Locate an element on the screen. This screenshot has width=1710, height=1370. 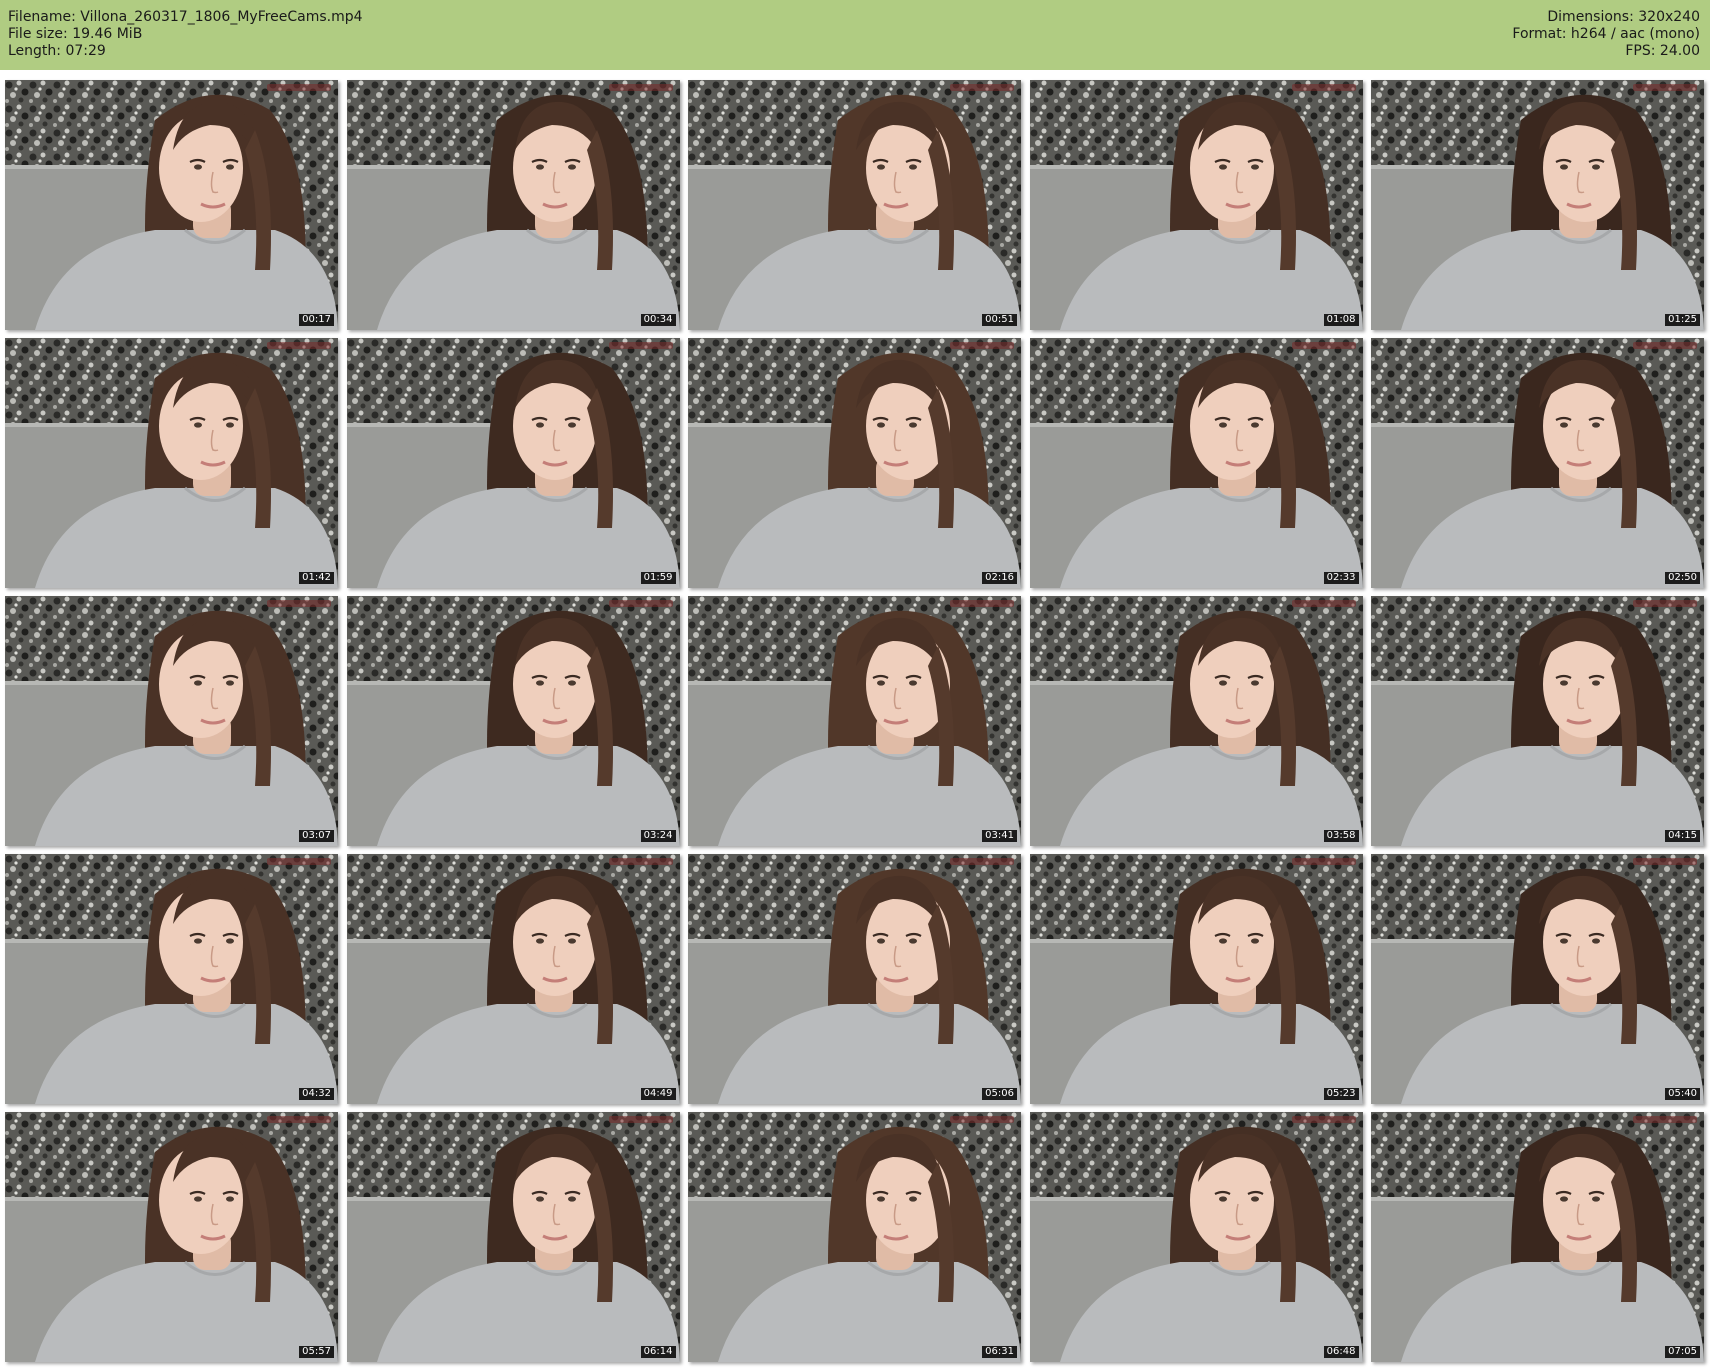
thumbnail-21: 05:57 is located at coordinates (171, 1237).